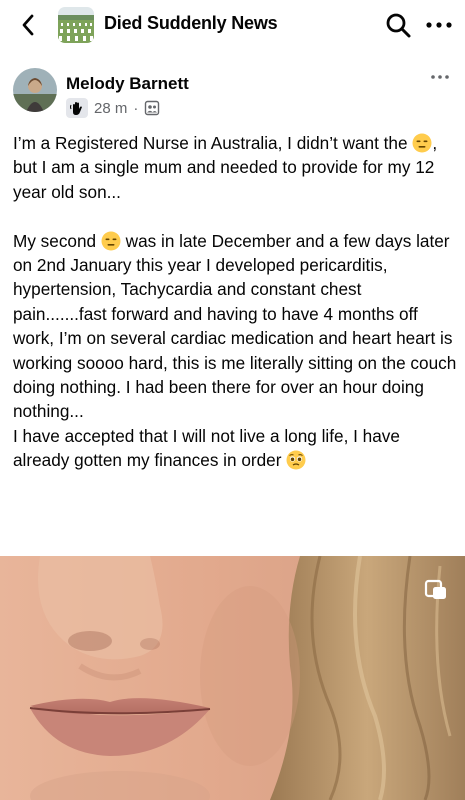  I want to click on search-icon, so click(398, 25).